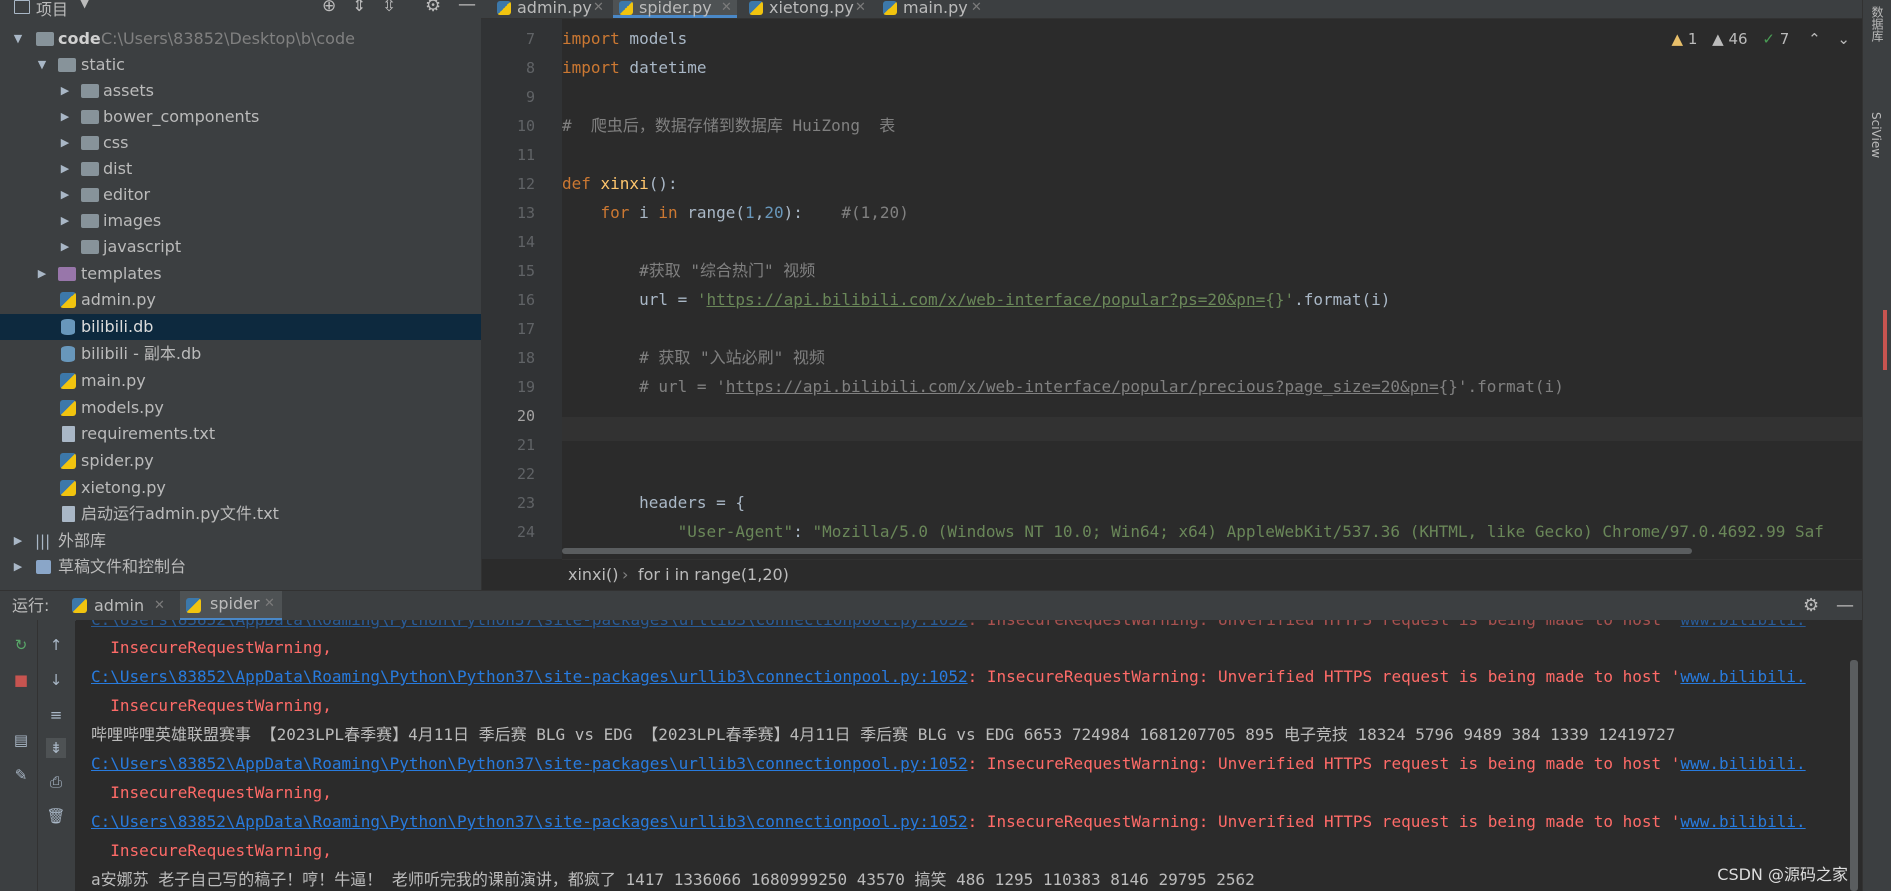 The image size is (1891, 891). Describe the element at coordinates (56, 782) in the screenshot. I see `print-icon: ⎙` at that location.